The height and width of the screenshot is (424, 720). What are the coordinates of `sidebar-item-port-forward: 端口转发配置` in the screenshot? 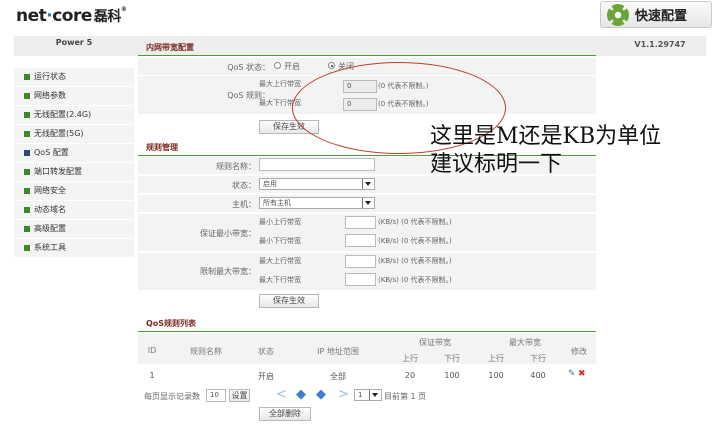 It's located at (74, 172).